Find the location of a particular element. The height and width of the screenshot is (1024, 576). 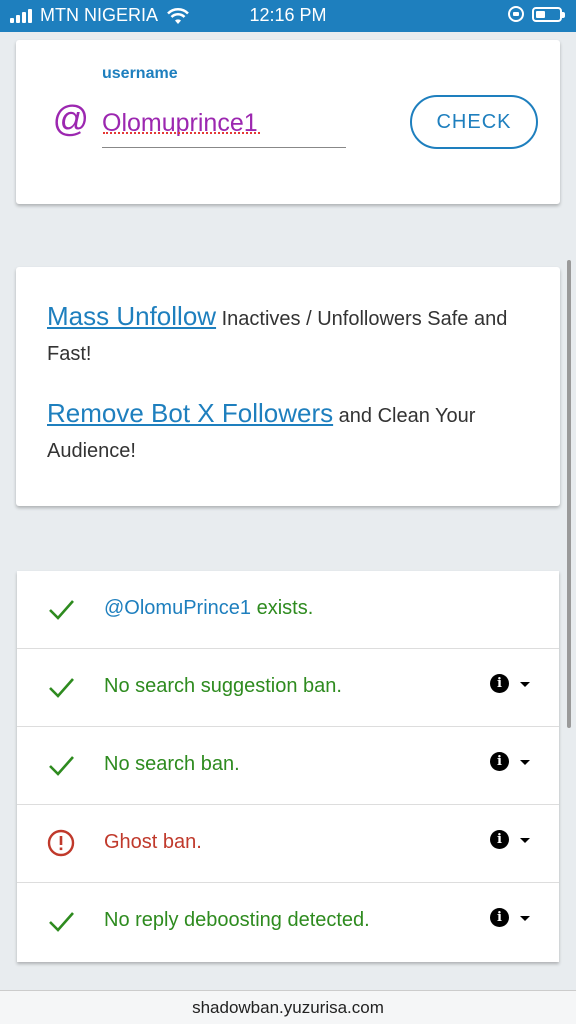

scrollbar is located at coordinates (569, 494).